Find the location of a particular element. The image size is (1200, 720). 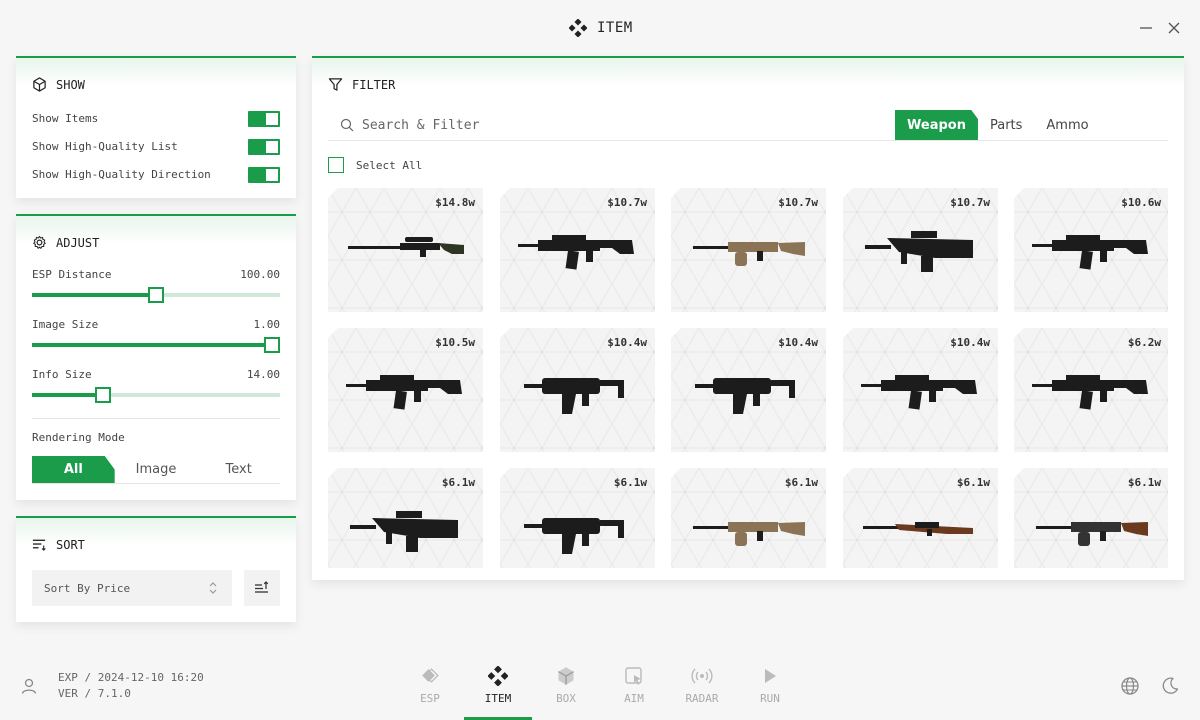

bullpup-rifle-icon is located at coordinates (404, 531).